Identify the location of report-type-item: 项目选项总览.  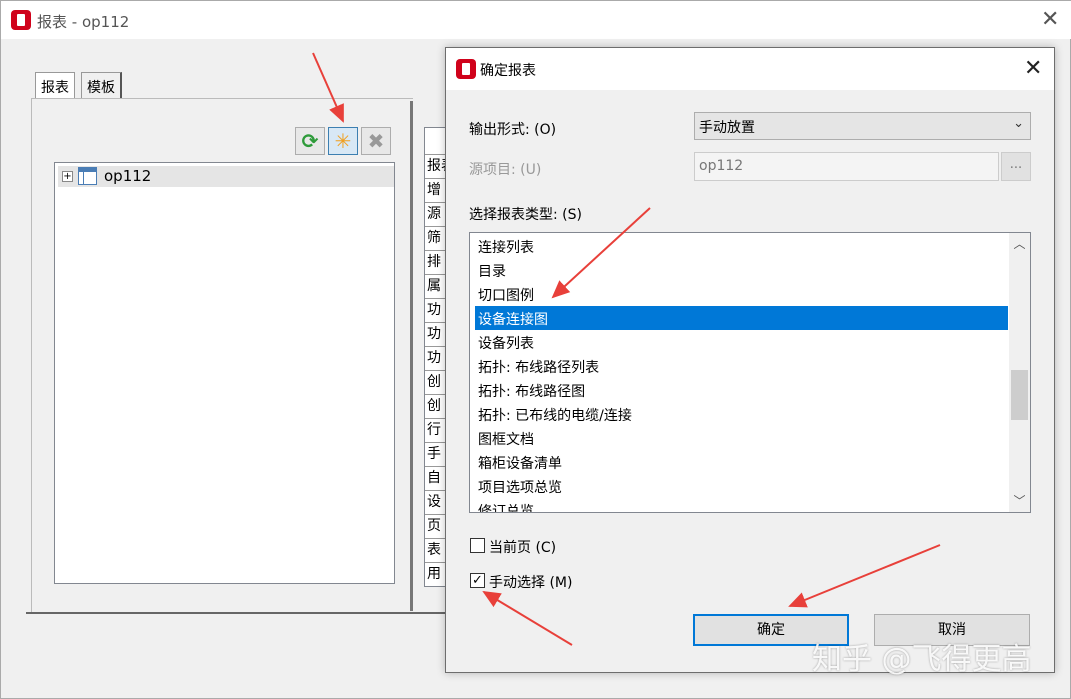
(741, 486).